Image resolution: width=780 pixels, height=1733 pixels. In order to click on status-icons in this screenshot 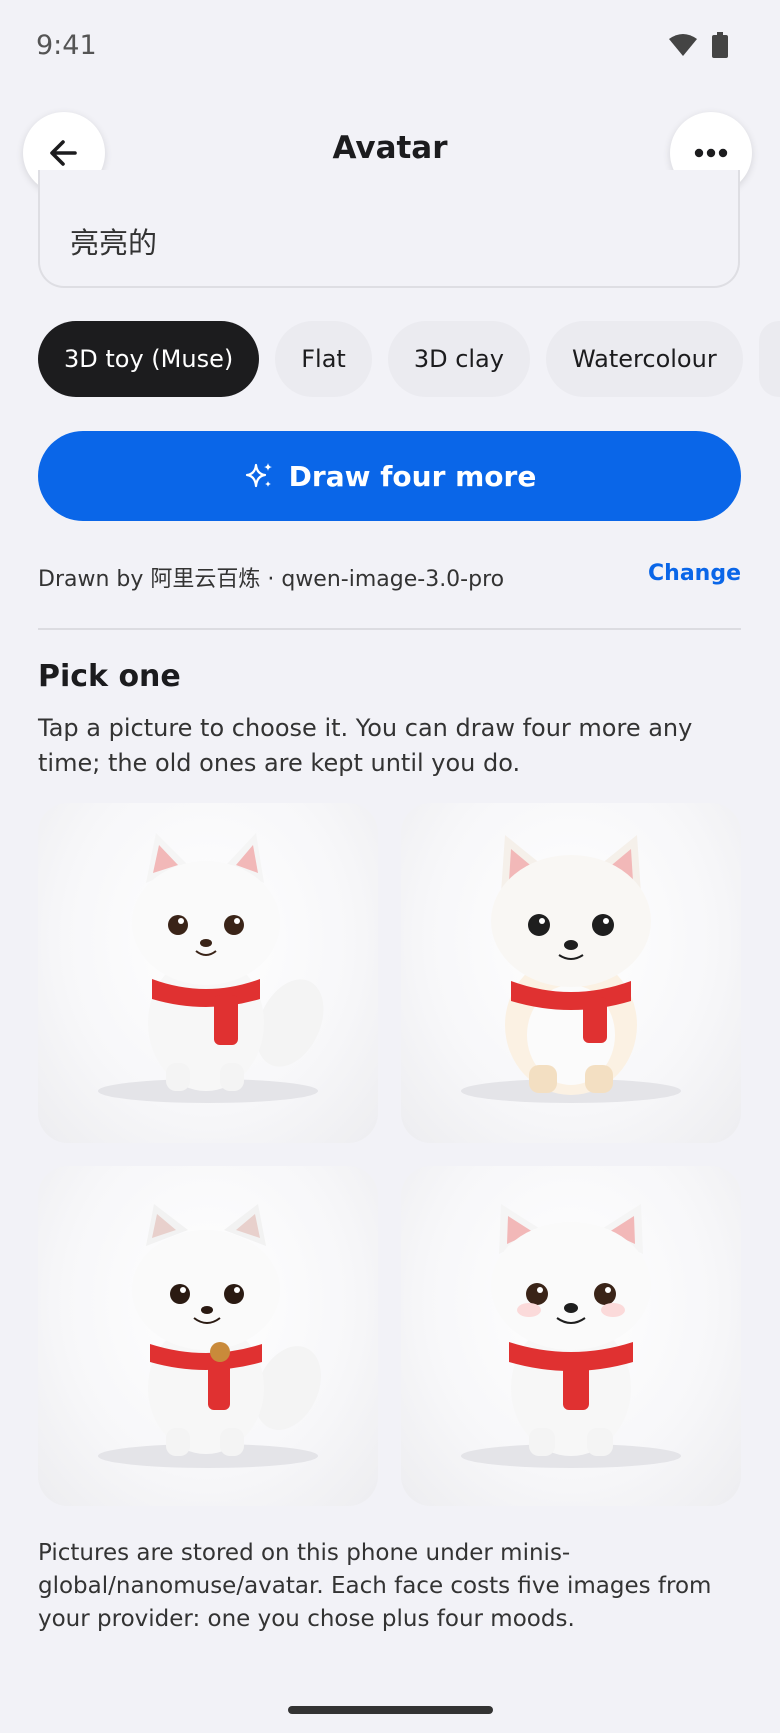, I will do `click(698, 45)`.